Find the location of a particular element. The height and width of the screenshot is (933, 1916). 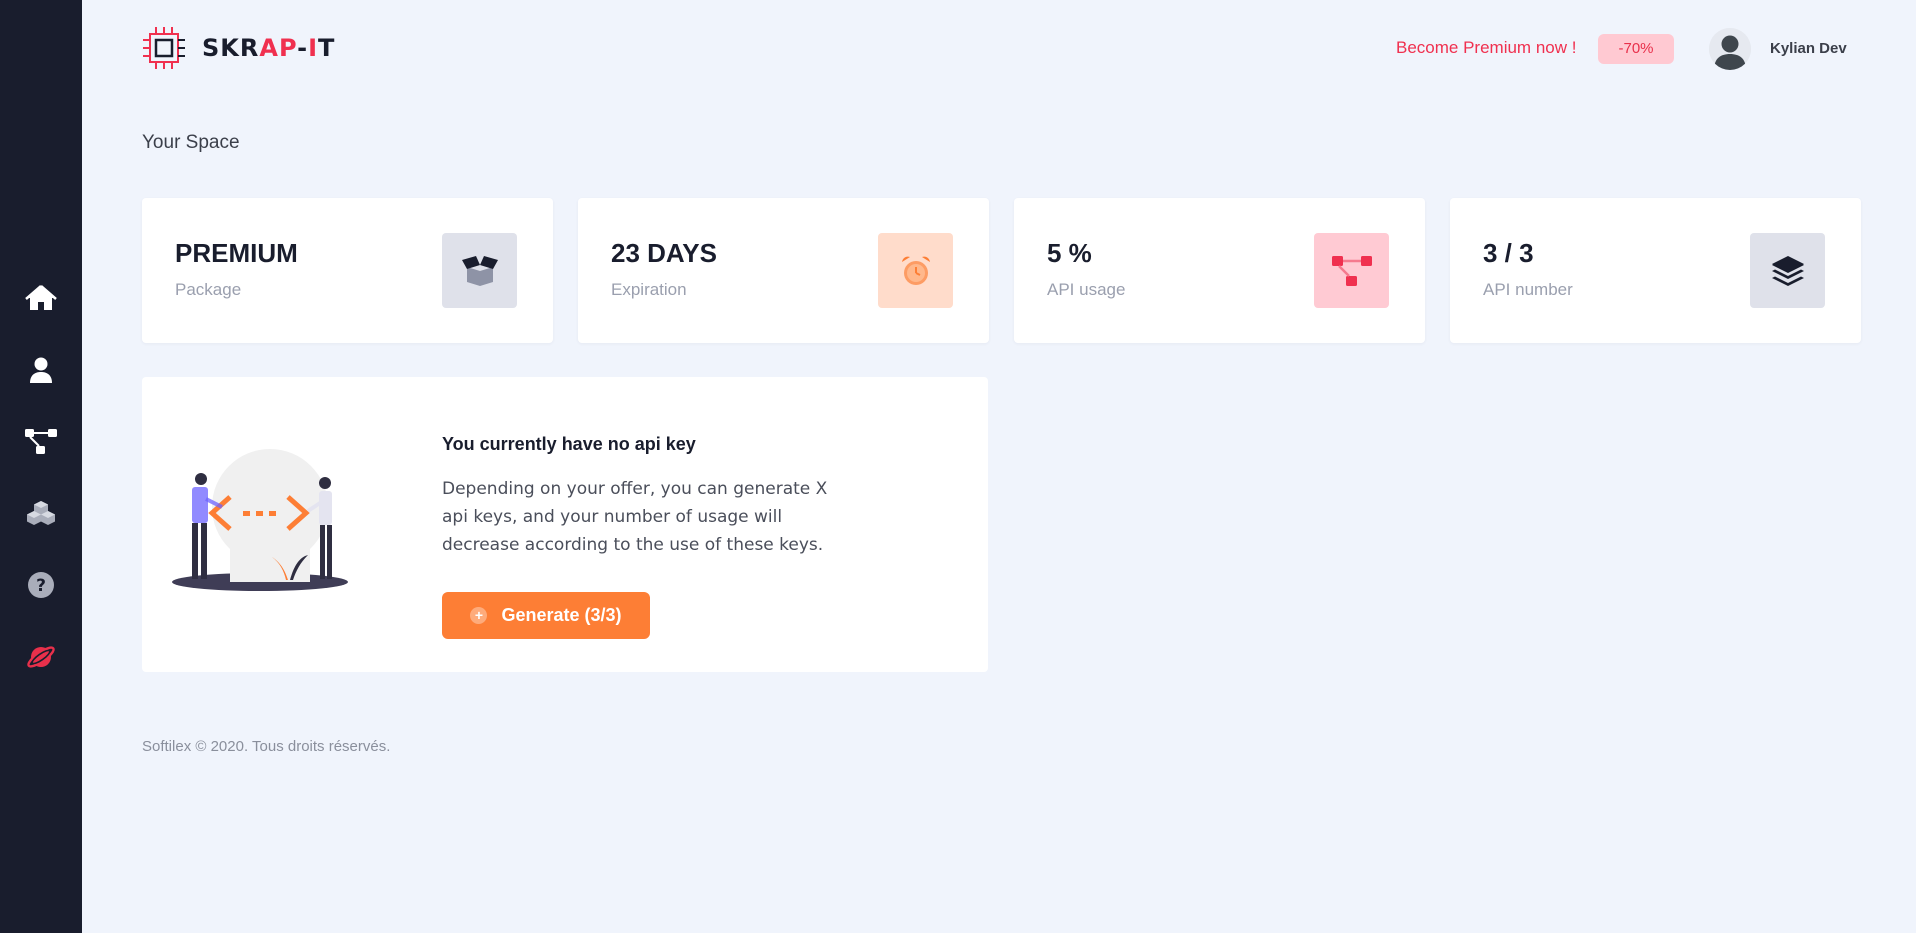

page-title: Your Space is located at coordinates (191, 142).